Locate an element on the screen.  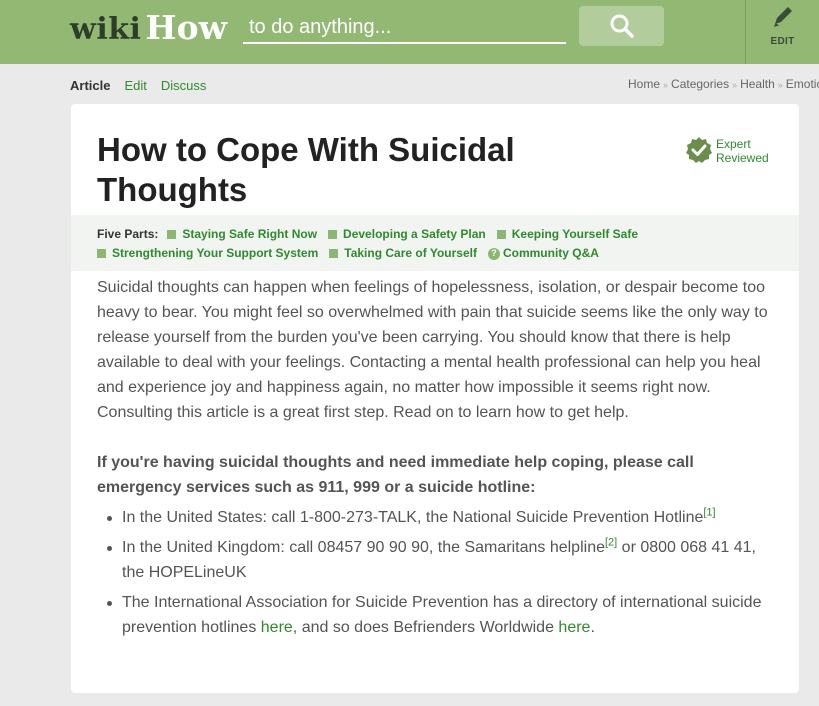
befrienders-text: , and so does Befrienders Worldwide is located at coordinates (425, 627).